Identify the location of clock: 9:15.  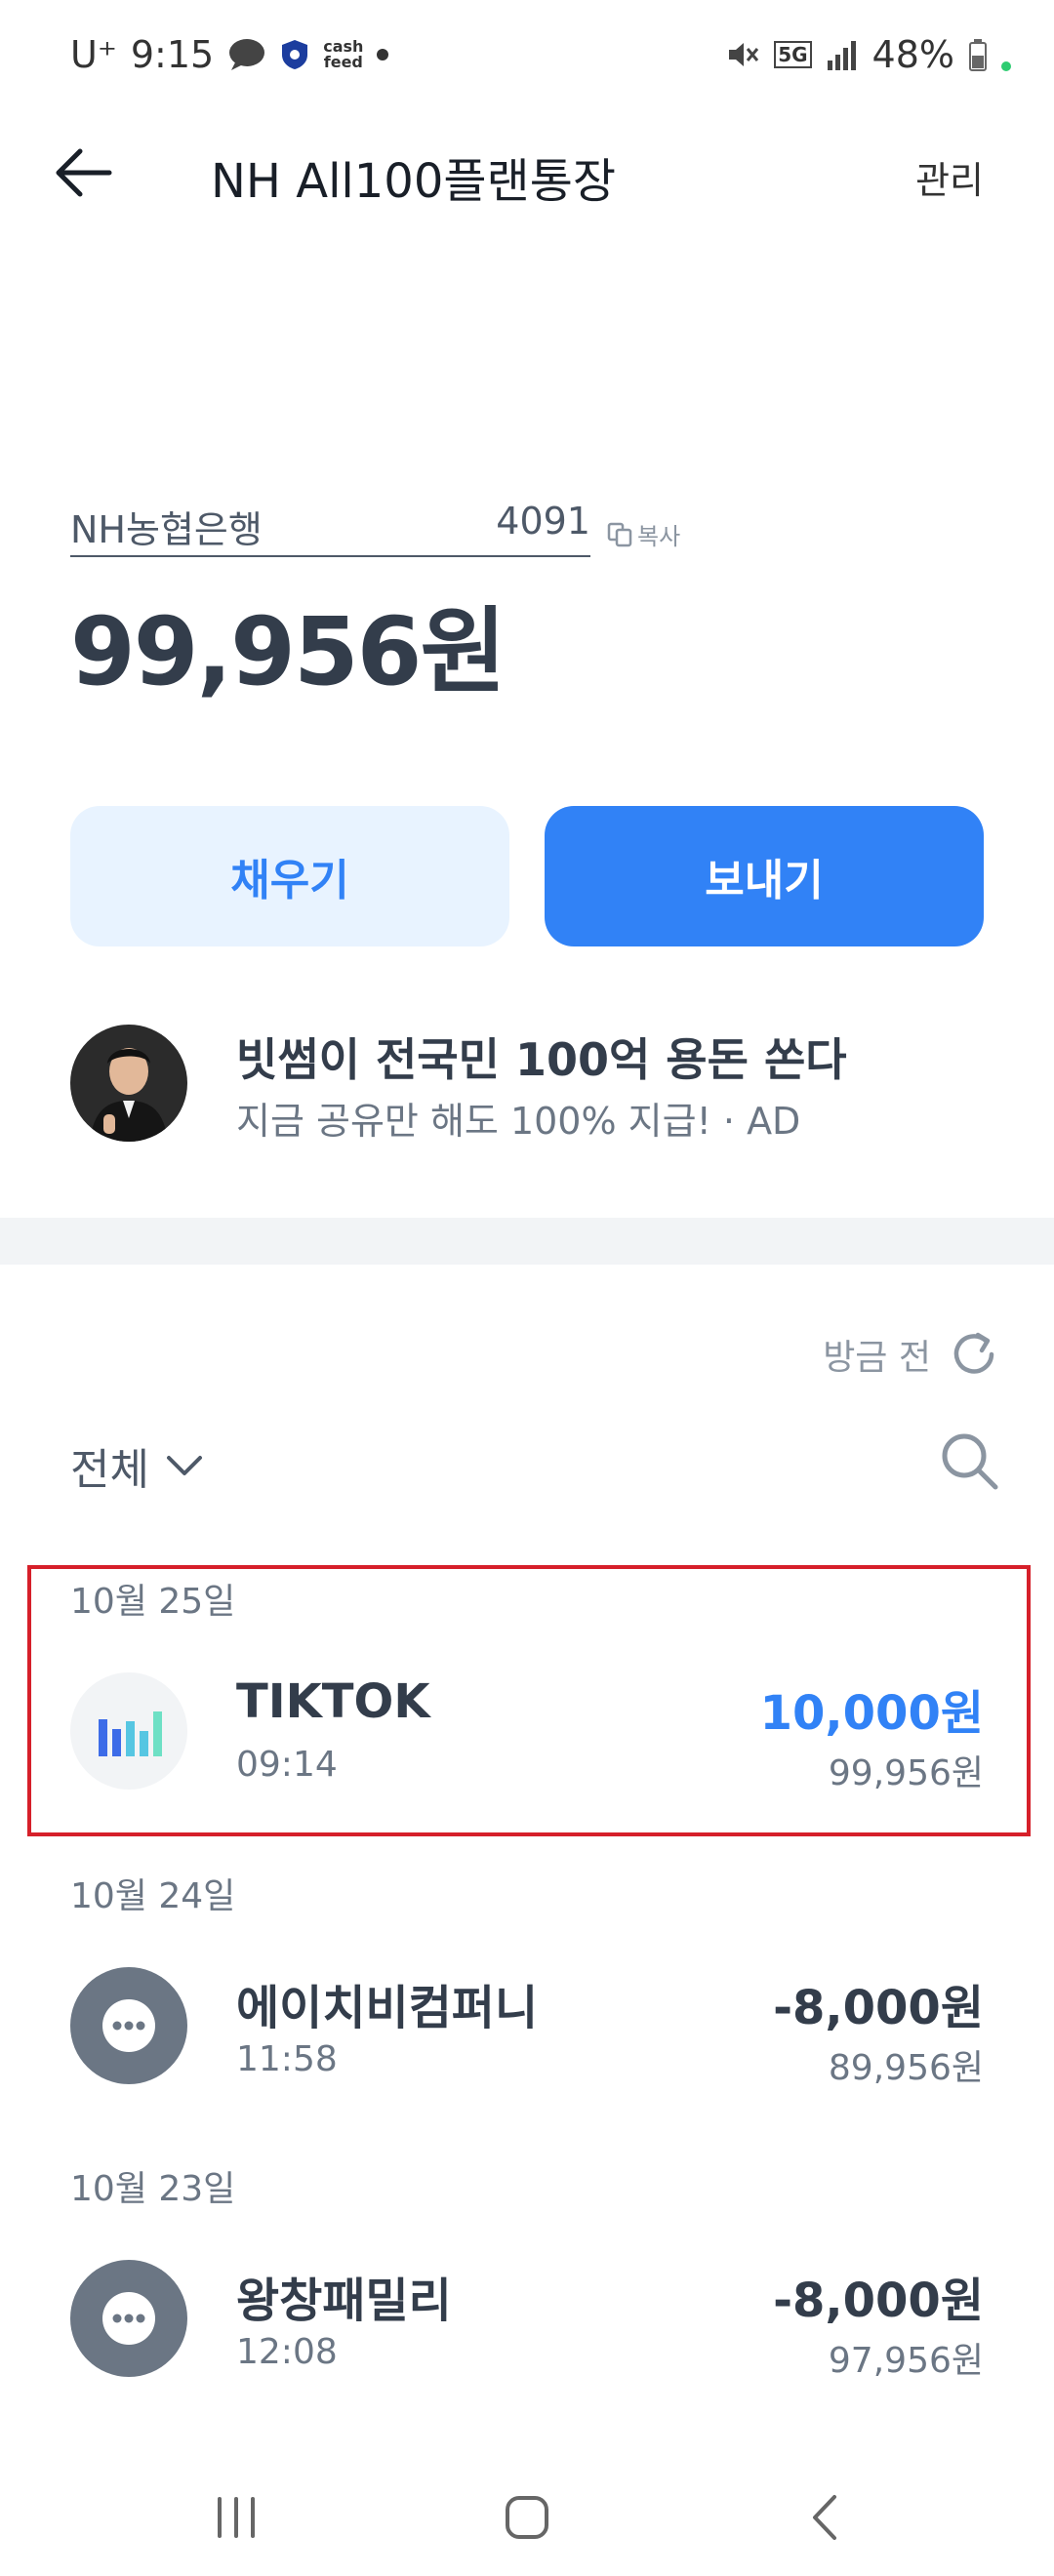
(172, 54).